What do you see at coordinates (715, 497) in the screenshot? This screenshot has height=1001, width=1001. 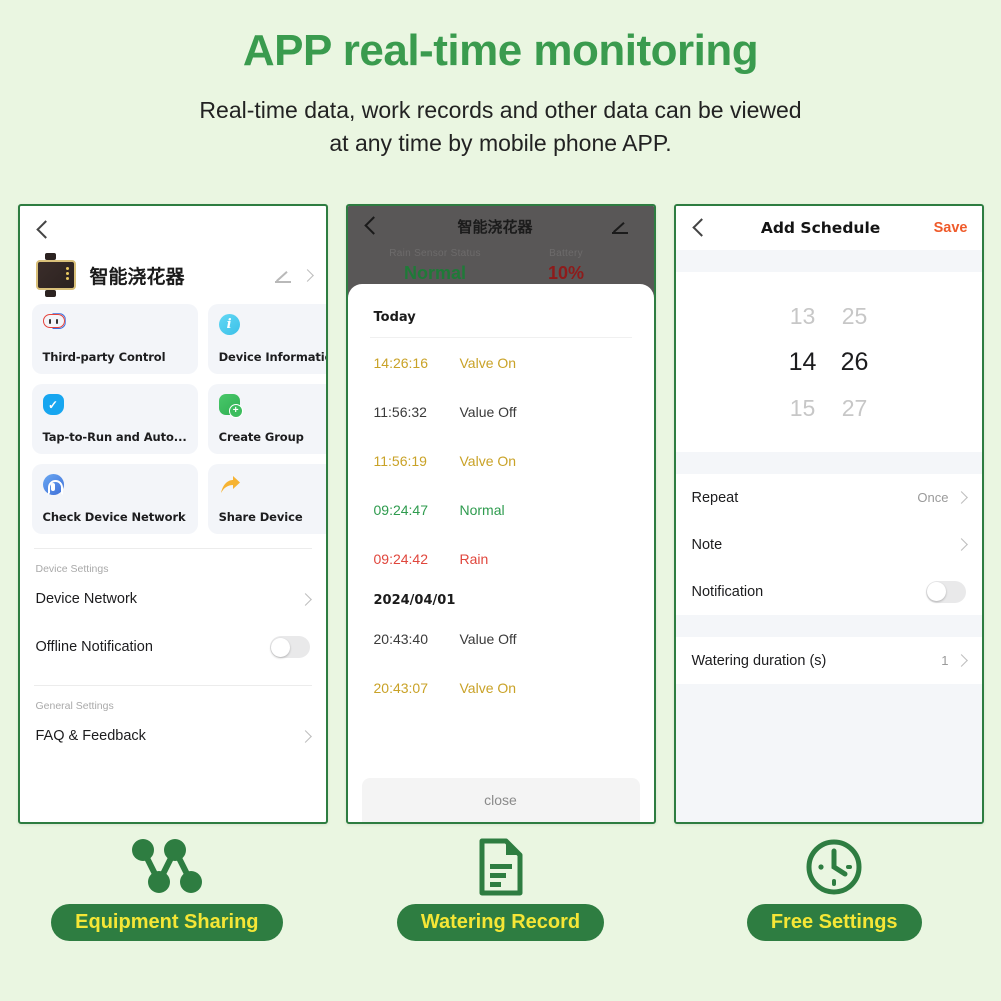 I see `row-label: Repeat` at bounding box center [715, 497].